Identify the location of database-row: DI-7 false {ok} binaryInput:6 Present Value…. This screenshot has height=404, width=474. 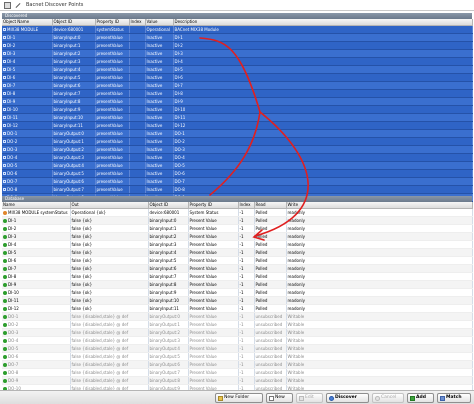
(237, 268).